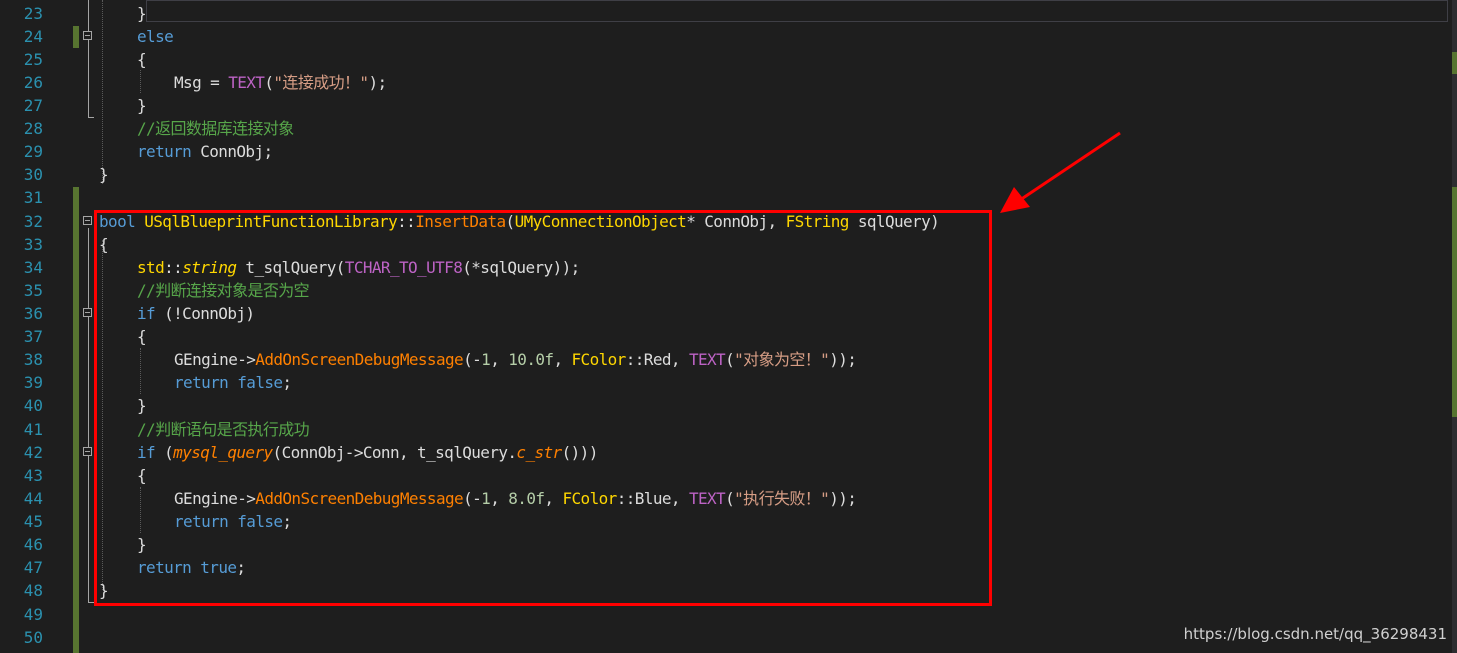 The height and width of the screenshot is (653, 1457). Describe the element at coordinates (725, 197) in the screenshot. I see `code-line: 31` at that location.